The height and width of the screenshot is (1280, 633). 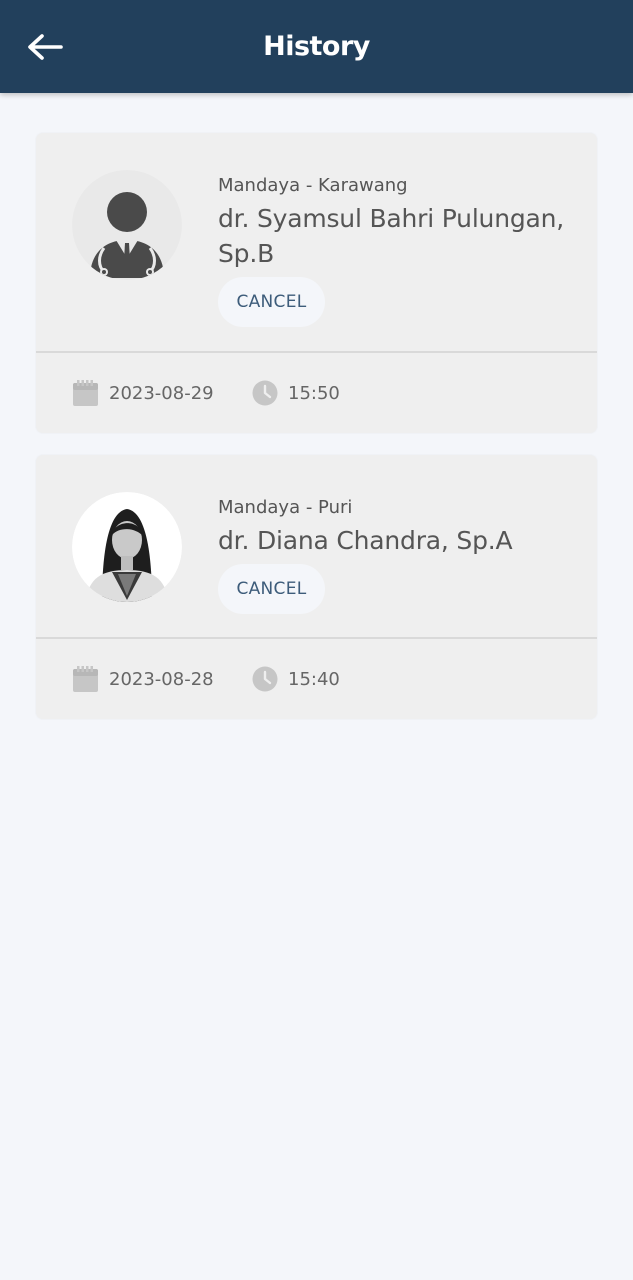 I want to click on back-button, so click(x=45, y=47).